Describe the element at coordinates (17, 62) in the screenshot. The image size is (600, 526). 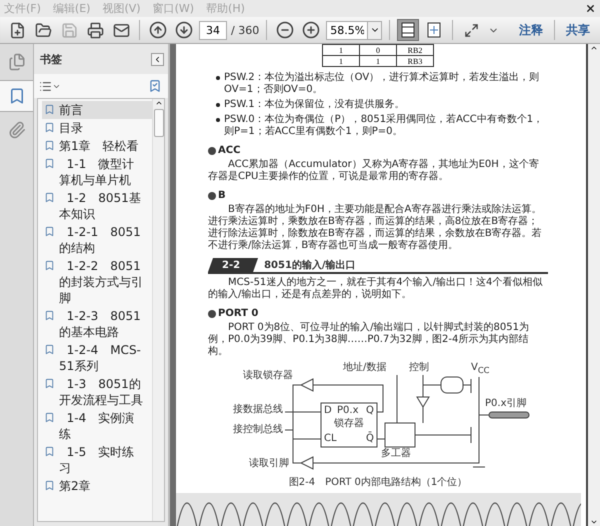
I see `pages-icon` at that location.